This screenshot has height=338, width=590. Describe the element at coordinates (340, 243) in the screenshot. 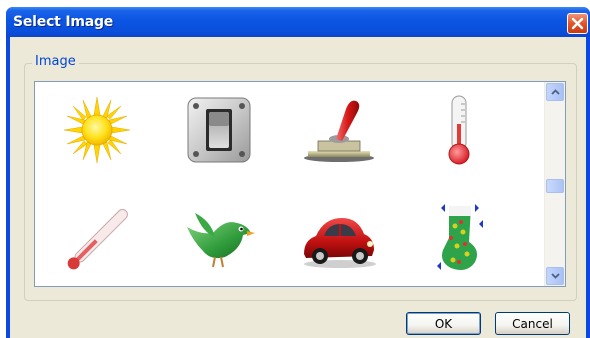

I see `car-icon` at that location.